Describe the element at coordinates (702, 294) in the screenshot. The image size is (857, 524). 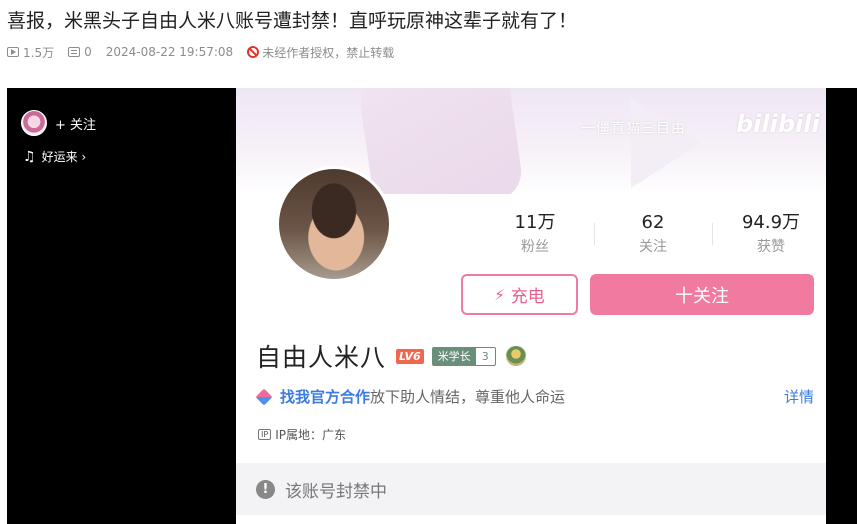
I see `follow-button: 十关注` at that location.